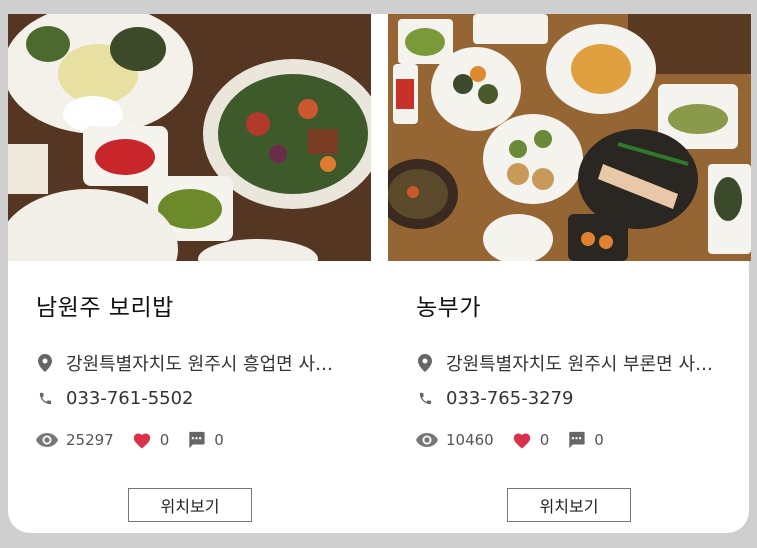  What do you see at coordinates (470, 440) in the screenshot?
I see `views-count: 10460` at bounding box center [470, 440].